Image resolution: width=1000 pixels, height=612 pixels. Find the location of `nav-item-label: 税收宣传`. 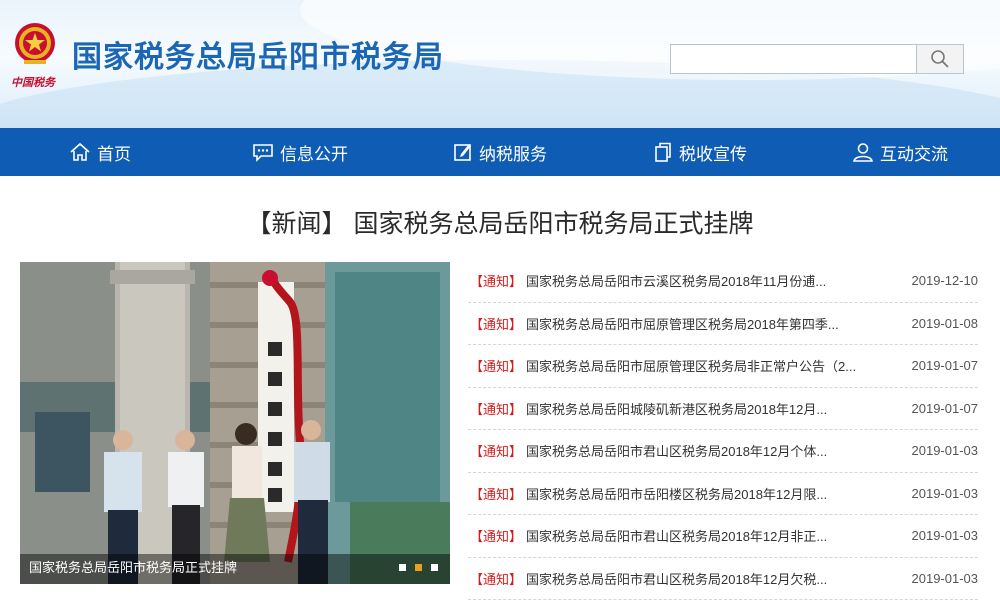

nav-item-label: 税收宣传 is located at coordinates (713, 154).